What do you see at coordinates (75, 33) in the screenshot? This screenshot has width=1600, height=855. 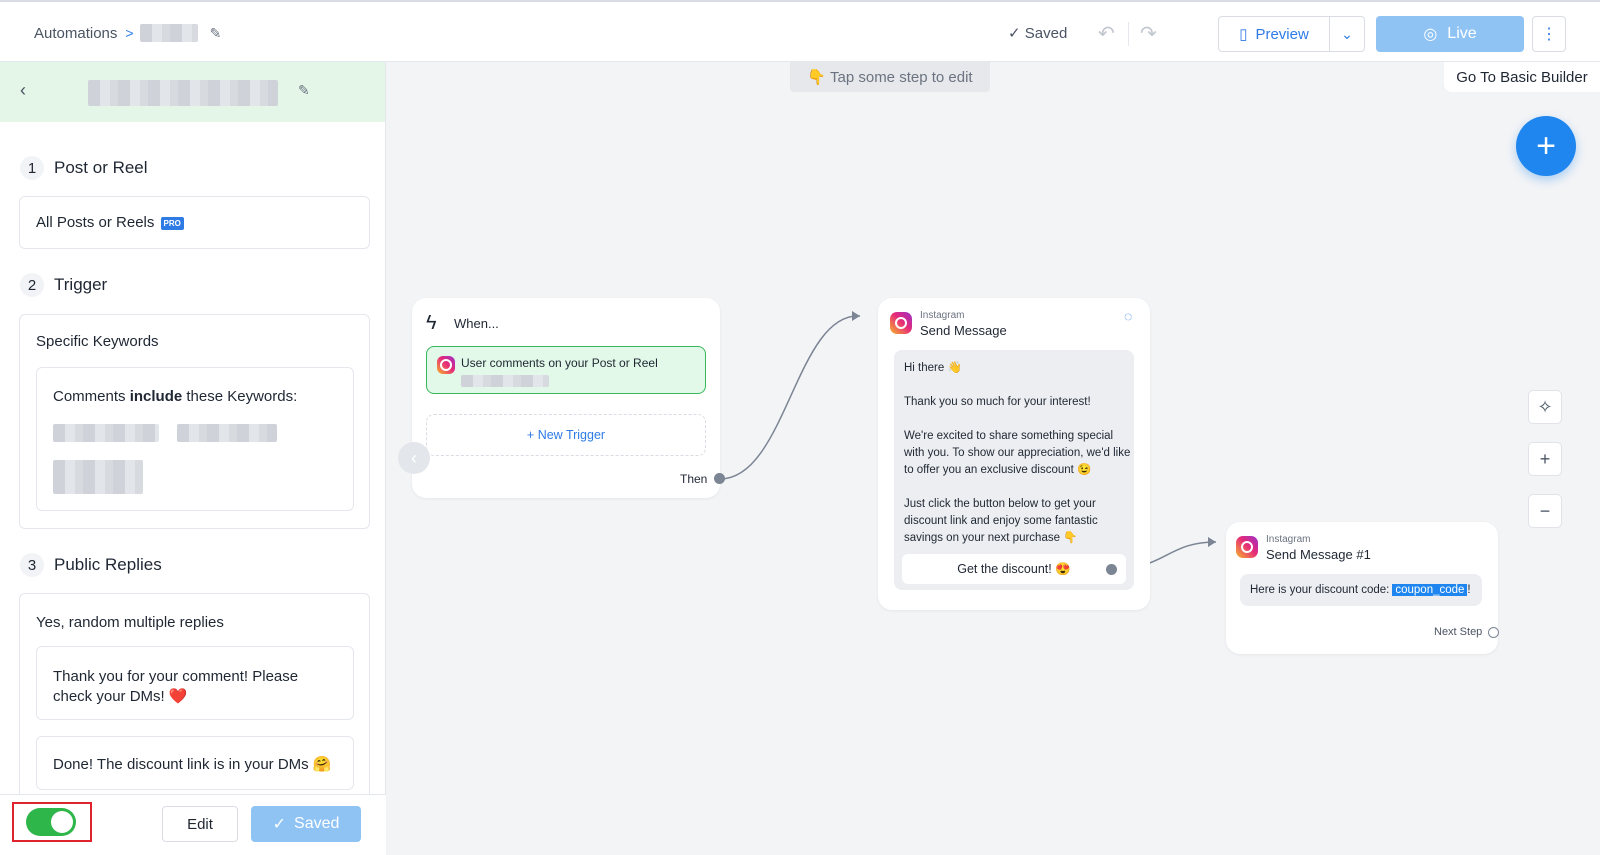 I see `breadcrumb-automations-link: Automations` at bounding box center [75, 33].